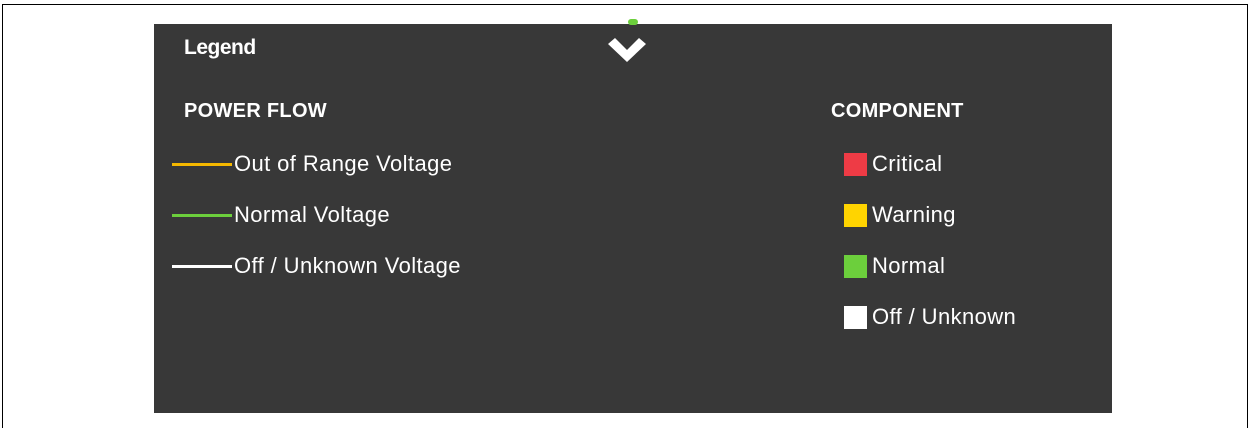  Describe the element at coordinates (220, 47) in the screenshot. I see `legend-title: Legend` at that location.